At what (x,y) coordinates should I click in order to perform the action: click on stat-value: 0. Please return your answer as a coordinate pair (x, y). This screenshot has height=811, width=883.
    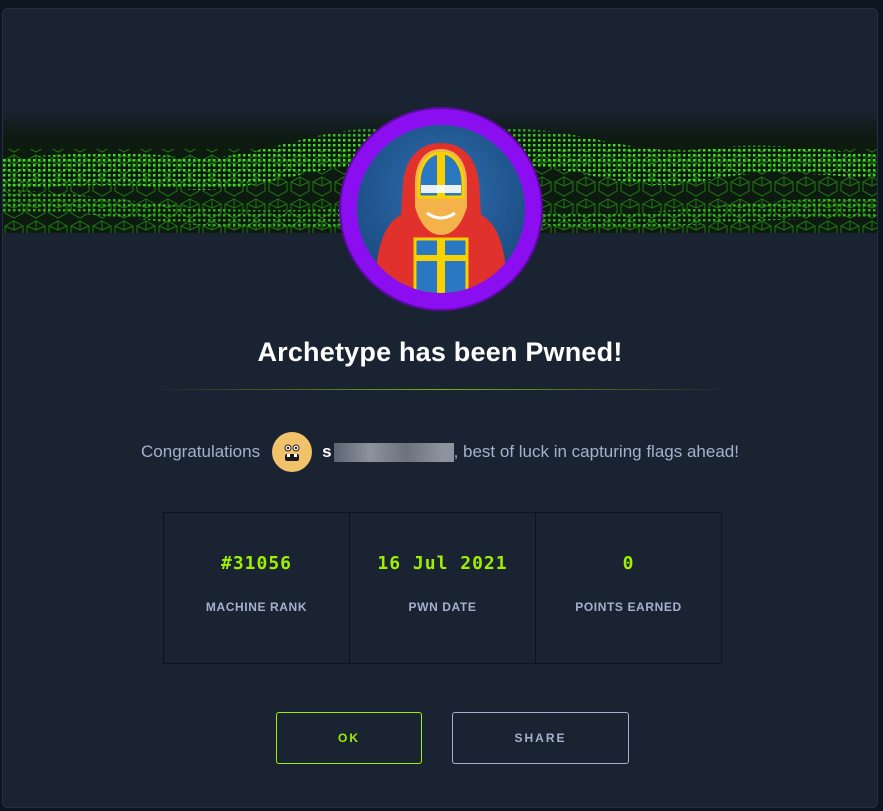
    Looking at the image, I should click on (628, 563).